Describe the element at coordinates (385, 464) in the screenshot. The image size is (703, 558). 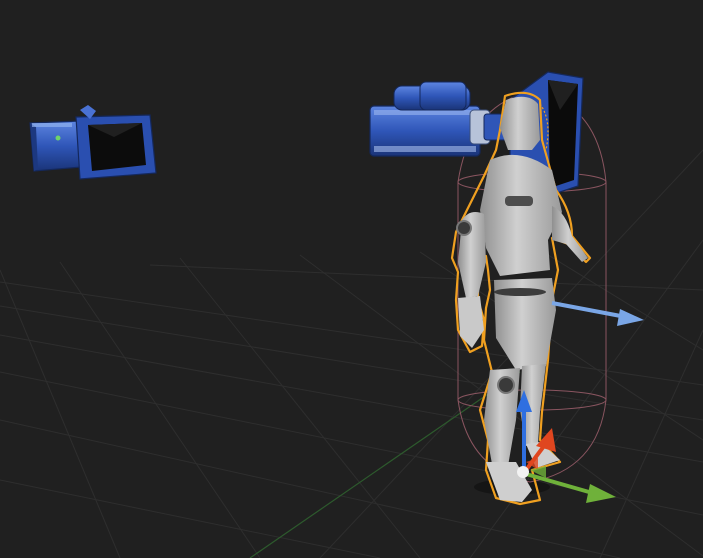
I see `grid-axis-green` at that location.